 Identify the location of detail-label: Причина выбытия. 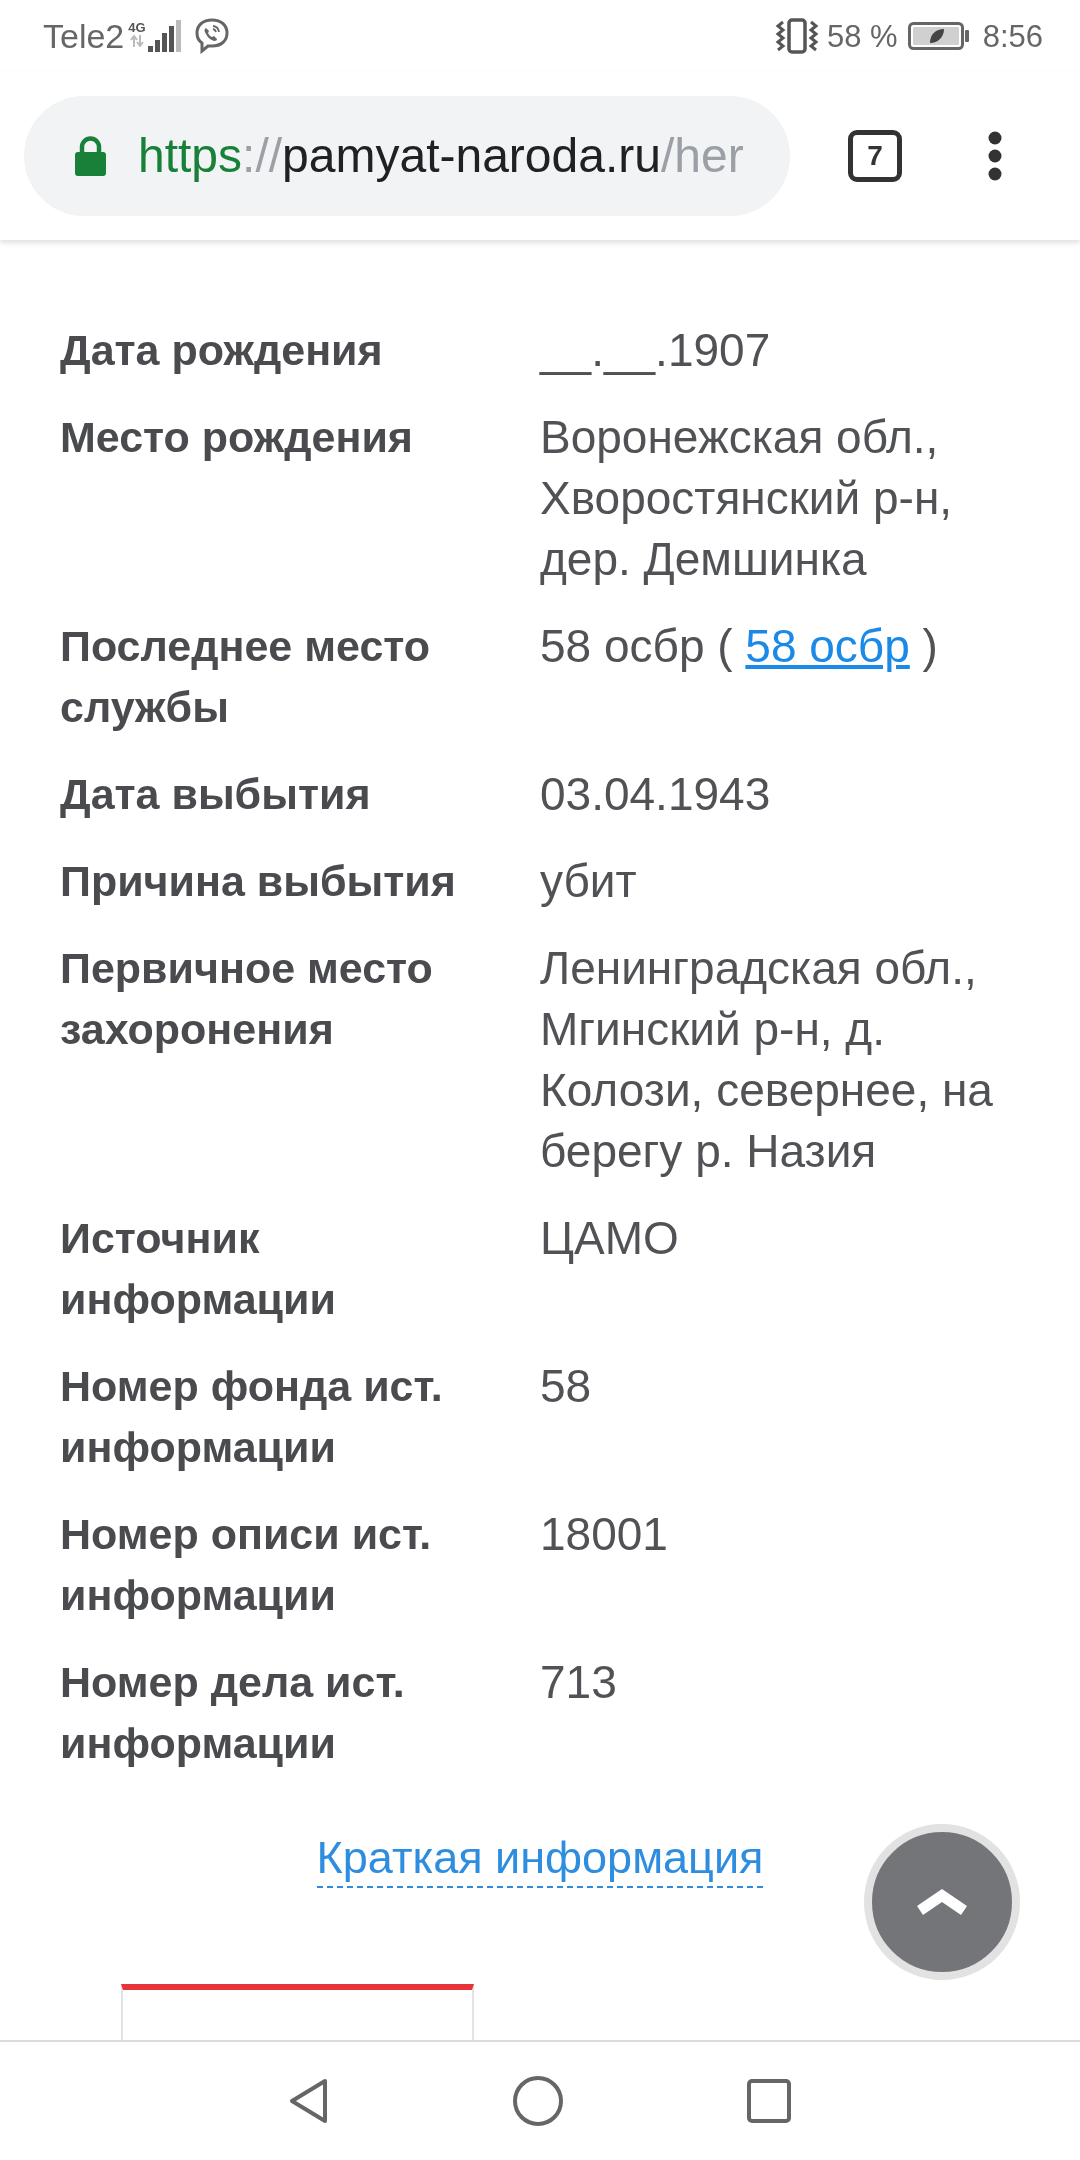
(258, 881).